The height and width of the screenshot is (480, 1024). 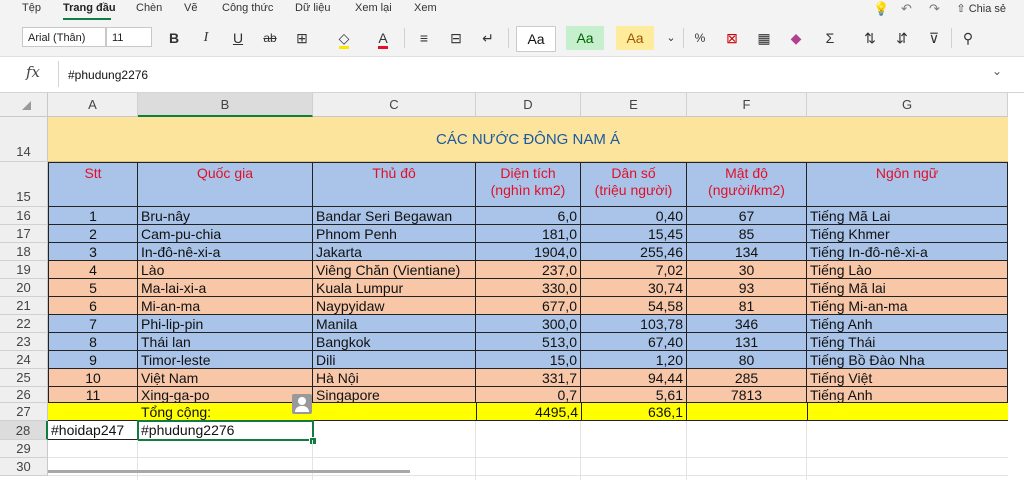 I want to click on menu-insert: Chèn, so click(x=149, y=8).